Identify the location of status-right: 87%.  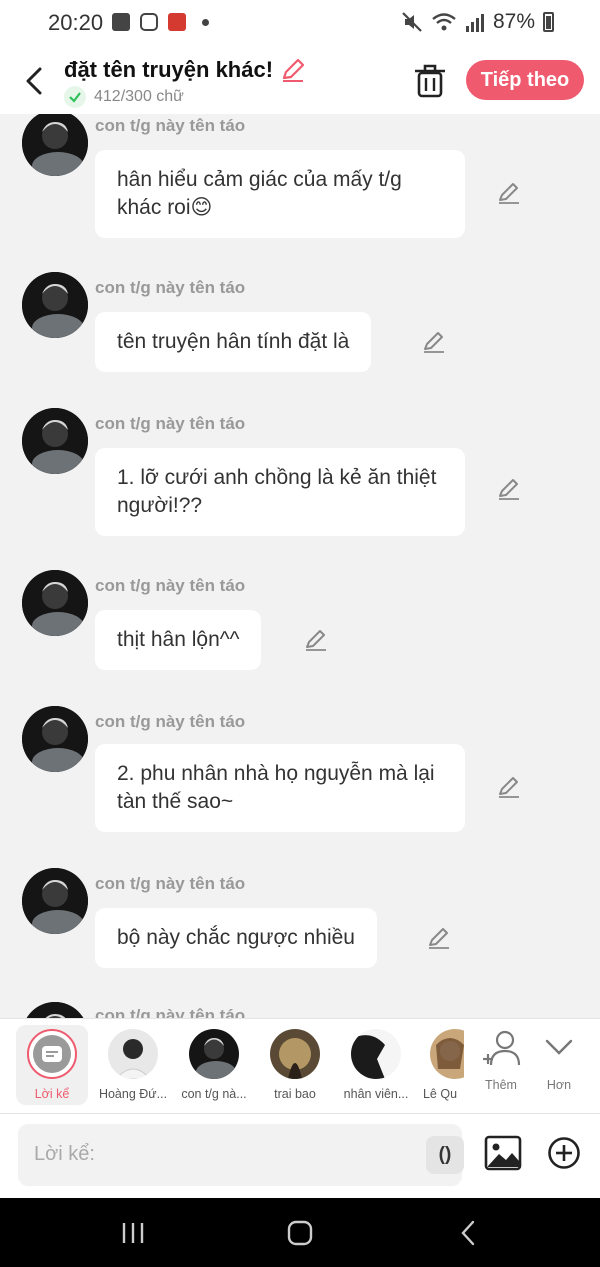
(477, 22).